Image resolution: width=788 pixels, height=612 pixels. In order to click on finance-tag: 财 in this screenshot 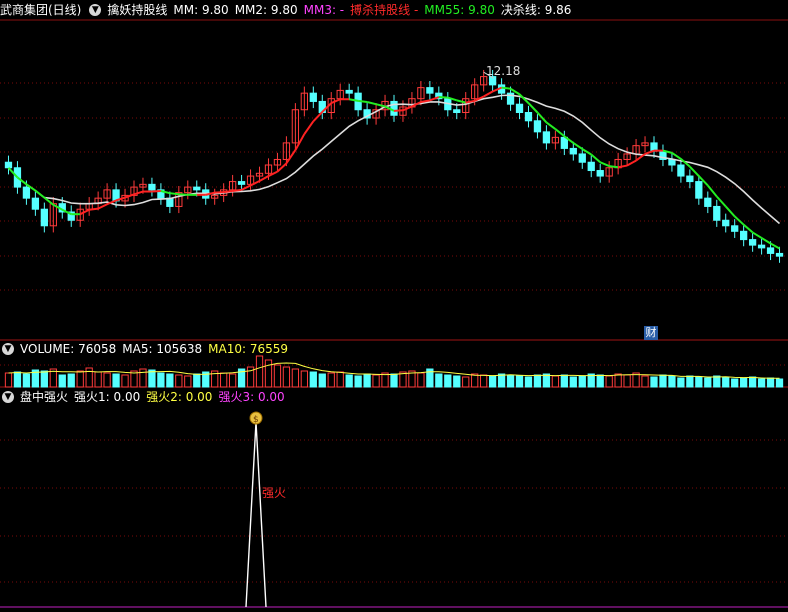, I will do `click(651, 333)`.